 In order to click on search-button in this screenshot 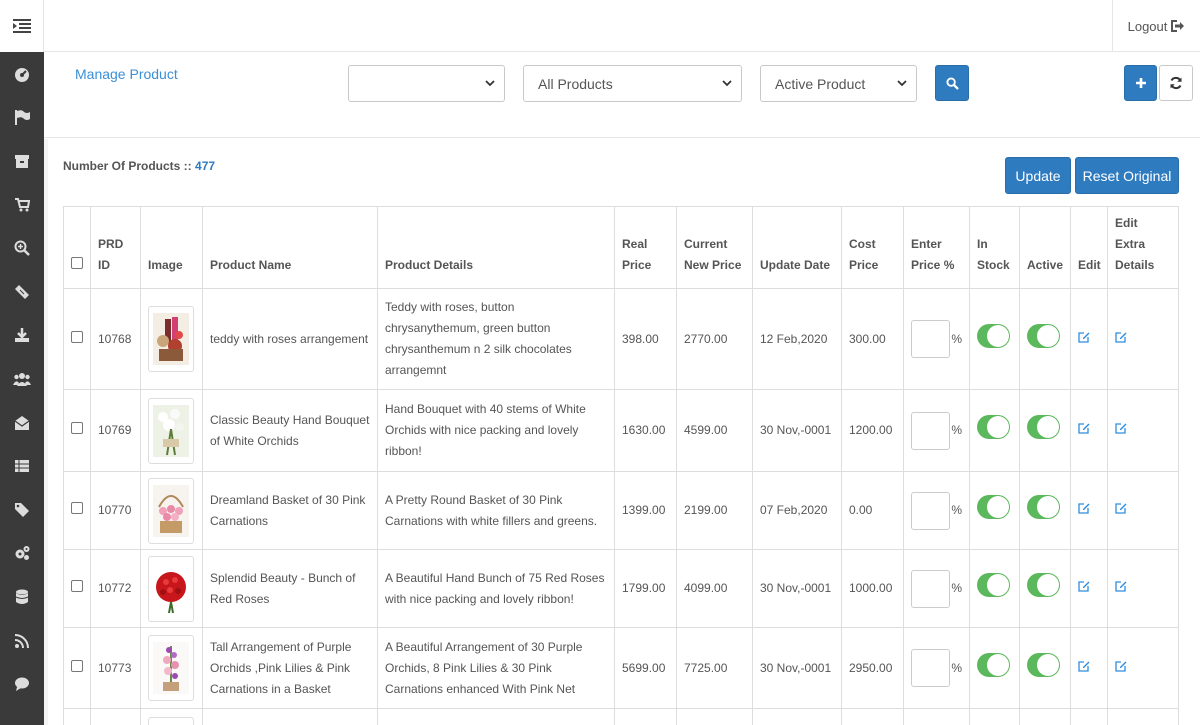, I will do `click(952, 83)`.